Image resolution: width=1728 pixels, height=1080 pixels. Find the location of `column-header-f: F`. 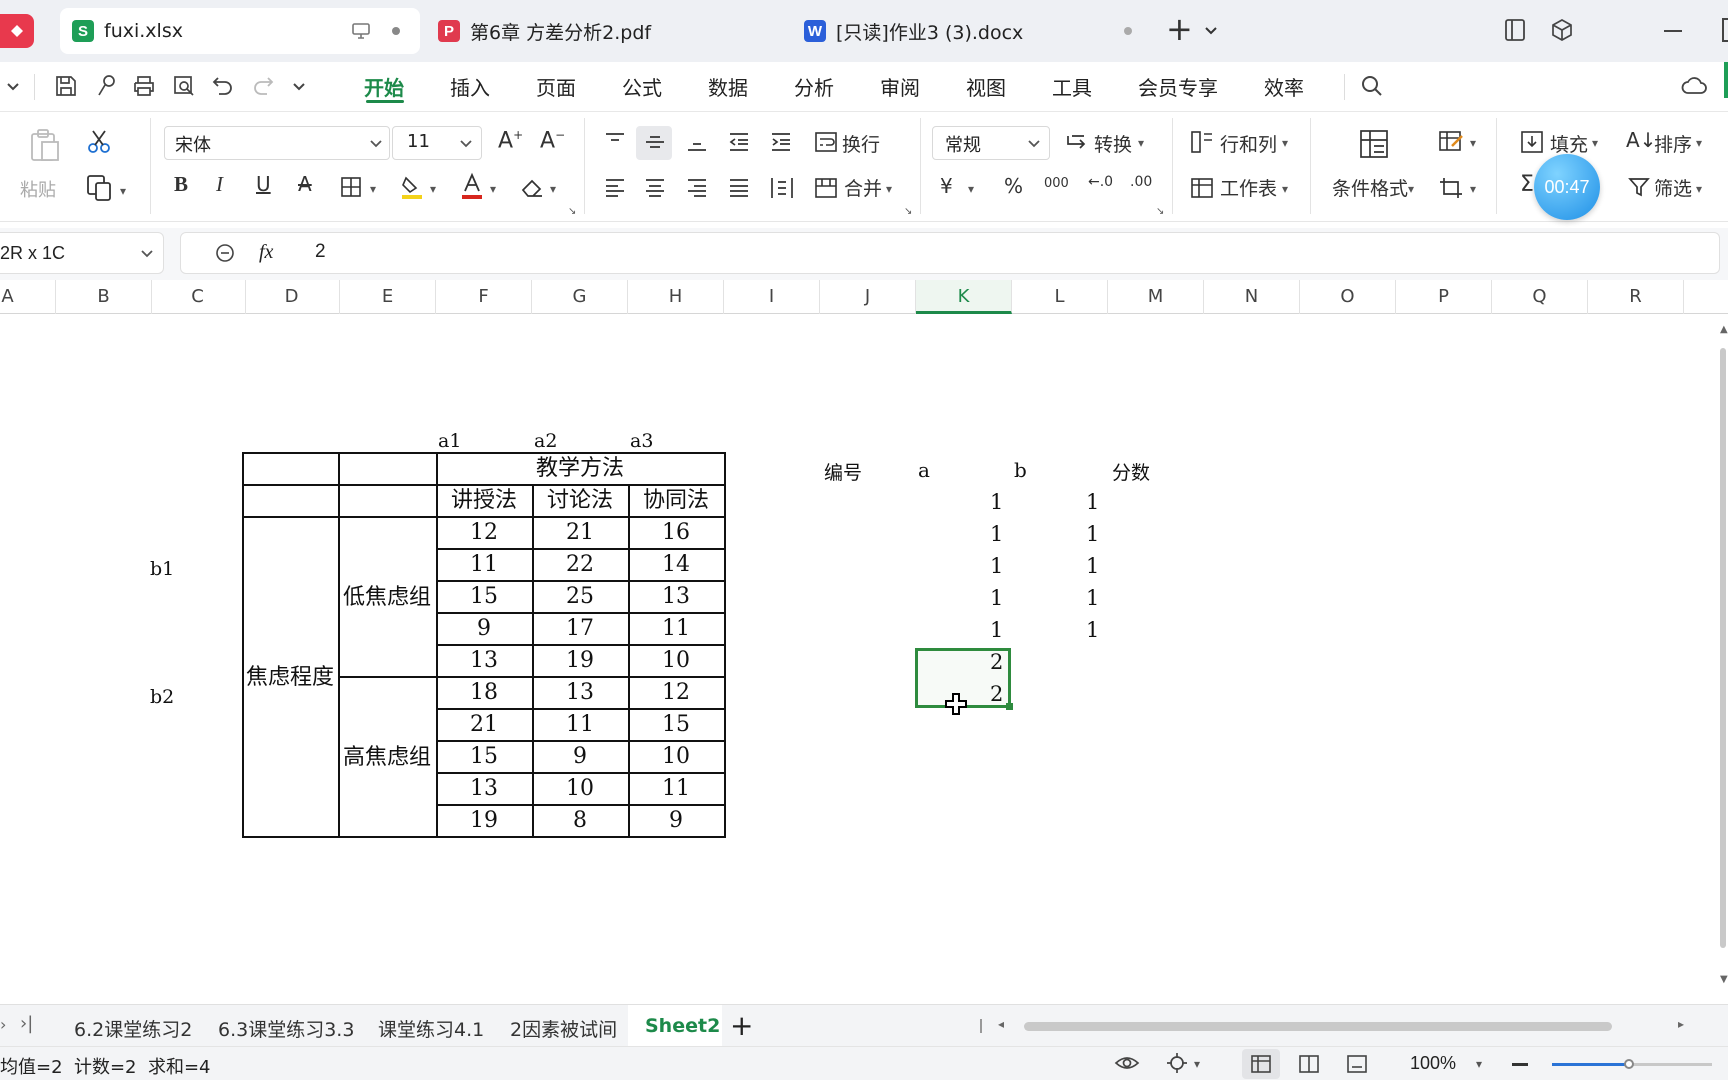

column-header-f: F is located at coordinates (484, 297).